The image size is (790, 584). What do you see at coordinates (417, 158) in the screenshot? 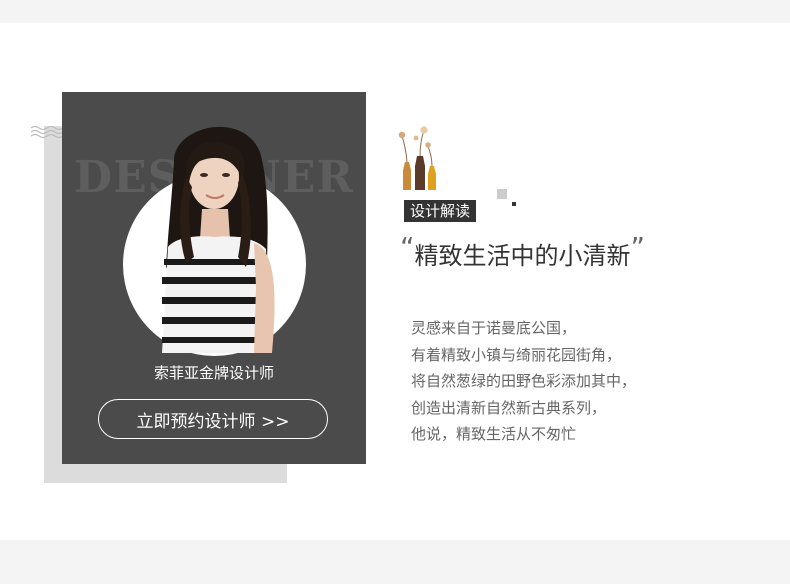
I see `vase-flower-icon` at bounding box center [417, 158].